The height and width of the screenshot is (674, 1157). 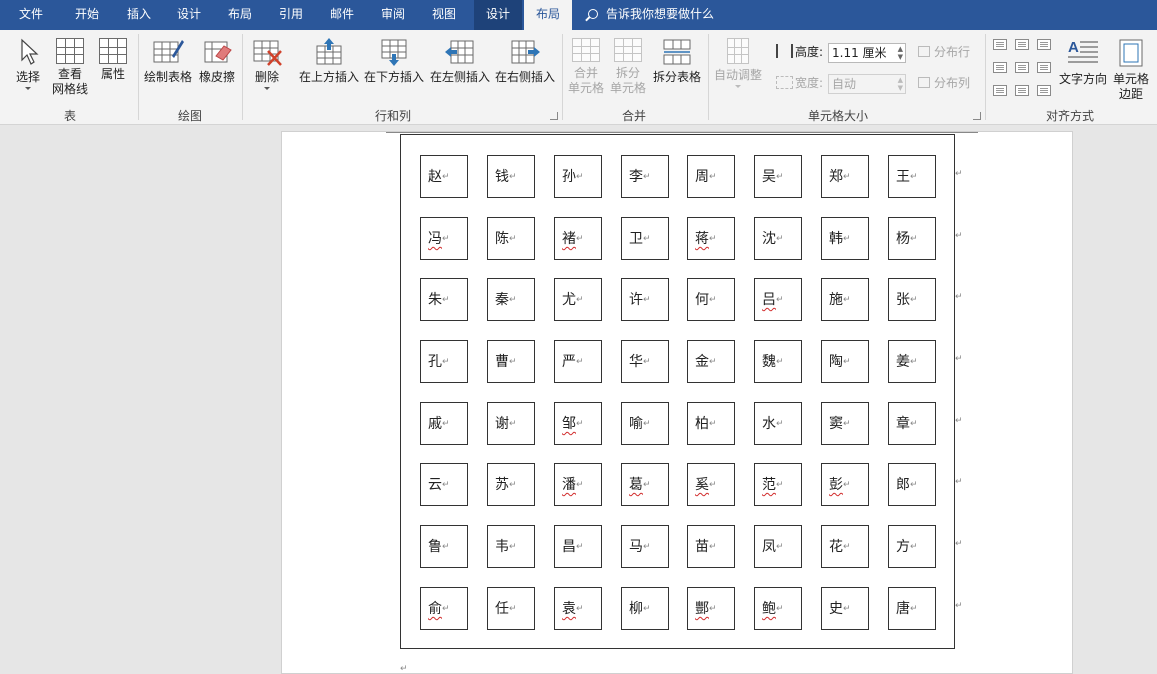 What do you see at coordinates (711, 423) in the screenshot?
I see `table-cell: 柏↵` at bounding box center [711, 423].